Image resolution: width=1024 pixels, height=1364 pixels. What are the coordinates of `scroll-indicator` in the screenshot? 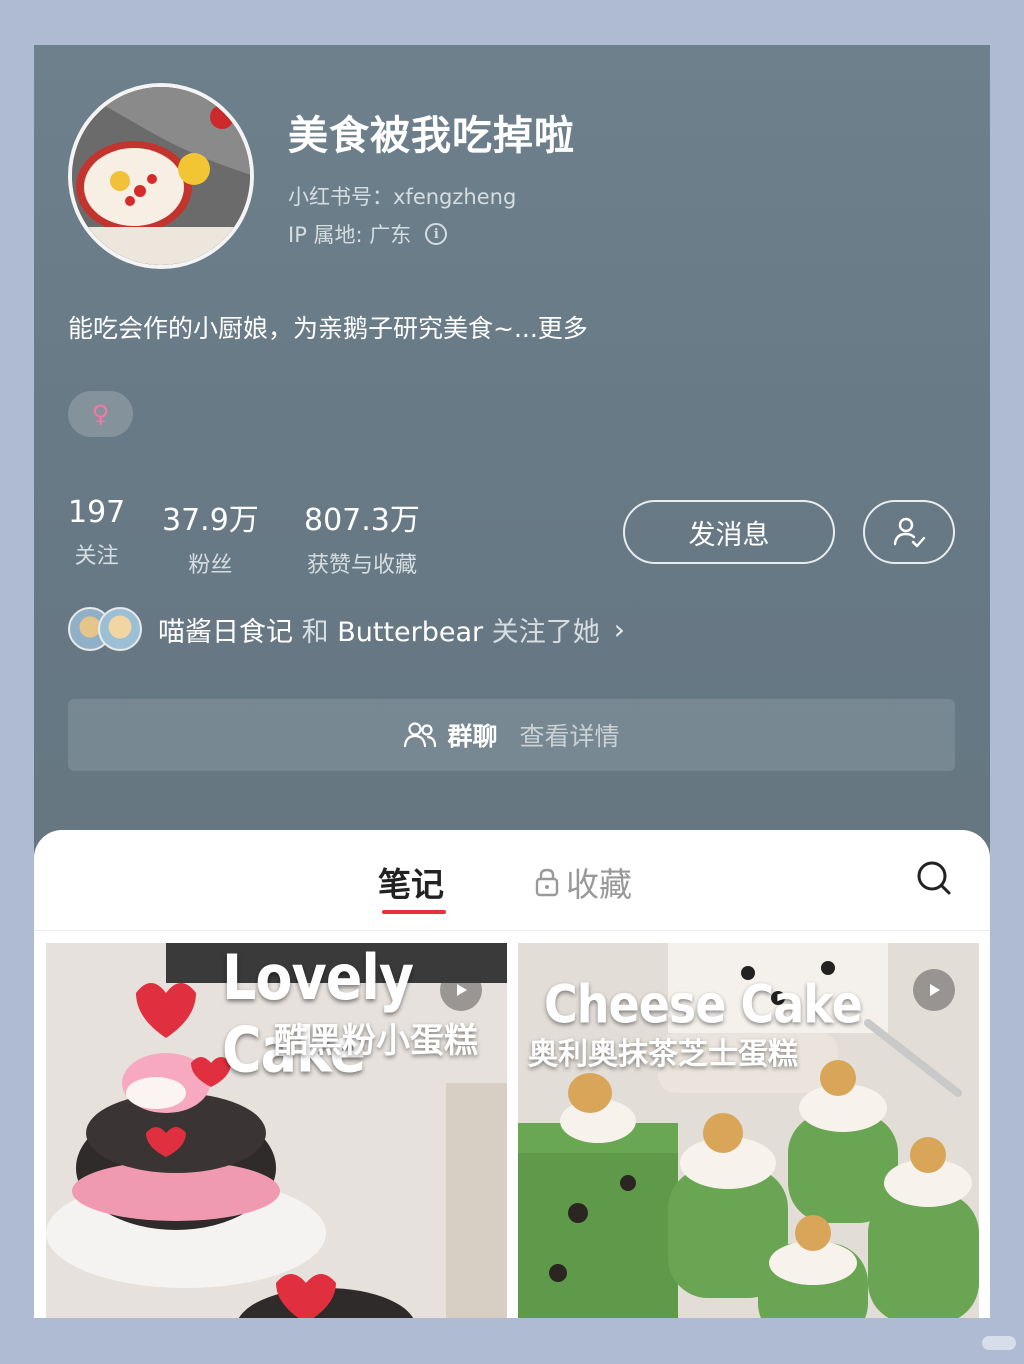 It's located at (999, 1343).